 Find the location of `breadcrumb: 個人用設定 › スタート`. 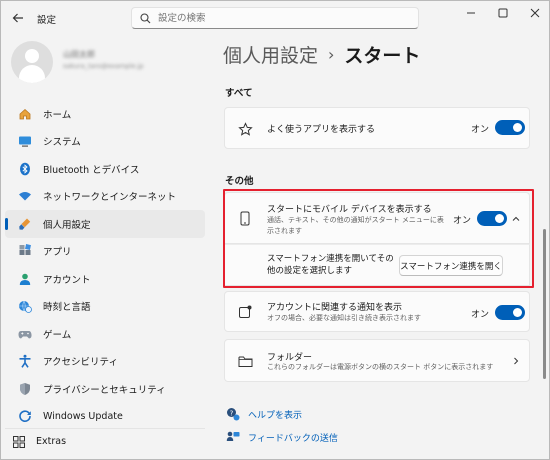

breadcrumb: 個人用設定 › スタート is located at coordinates (321, 54).